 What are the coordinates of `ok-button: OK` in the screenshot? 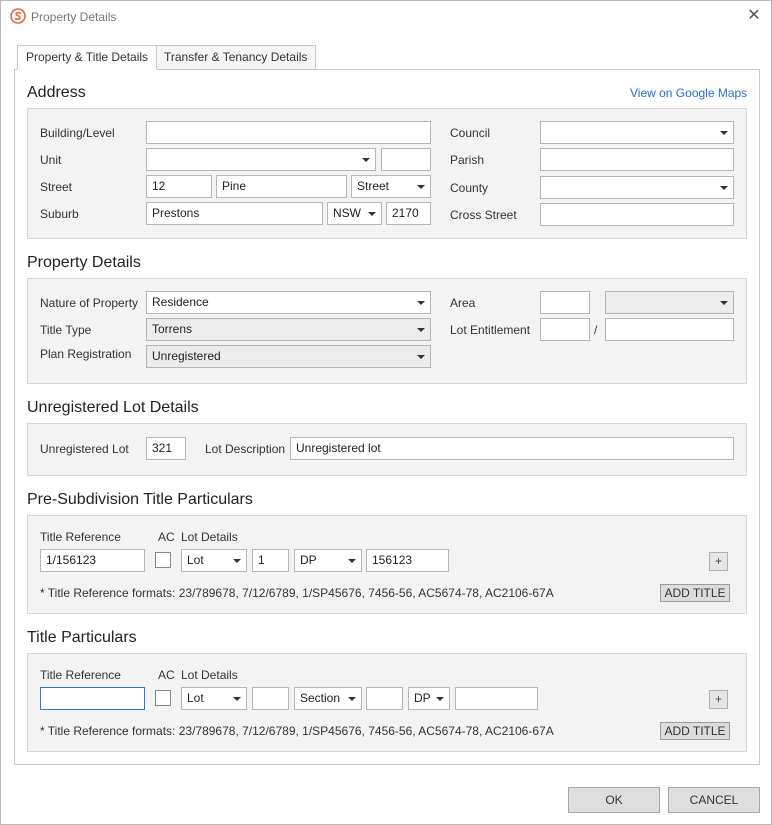 It's located at (614, 800).